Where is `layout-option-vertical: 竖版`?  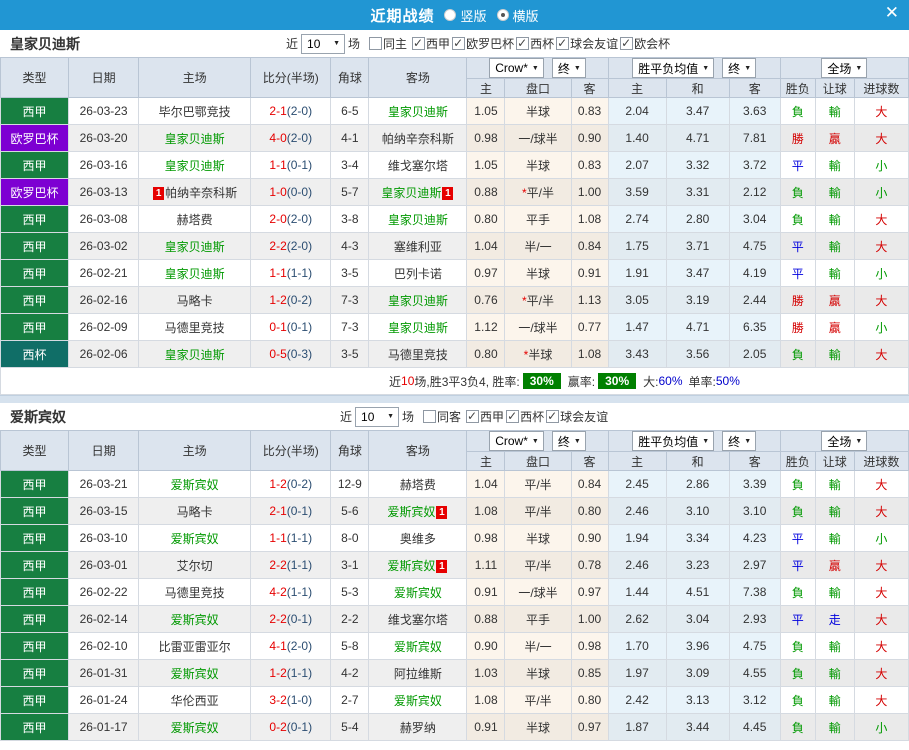 layout-option-vertical: 竖版 is located at coordinates (465, 15).